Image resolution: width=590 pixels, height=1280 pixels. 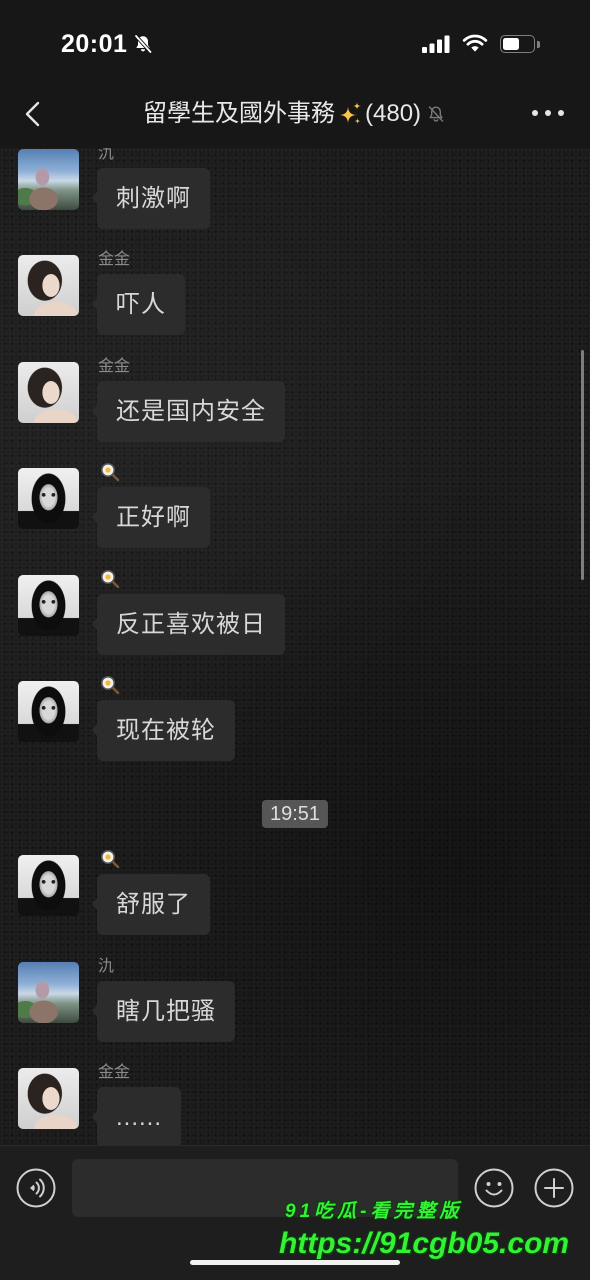 What do you see at coordinates (511, 44) in the screenshot?
I see `battery-fill` at bounding box center [511, 44].